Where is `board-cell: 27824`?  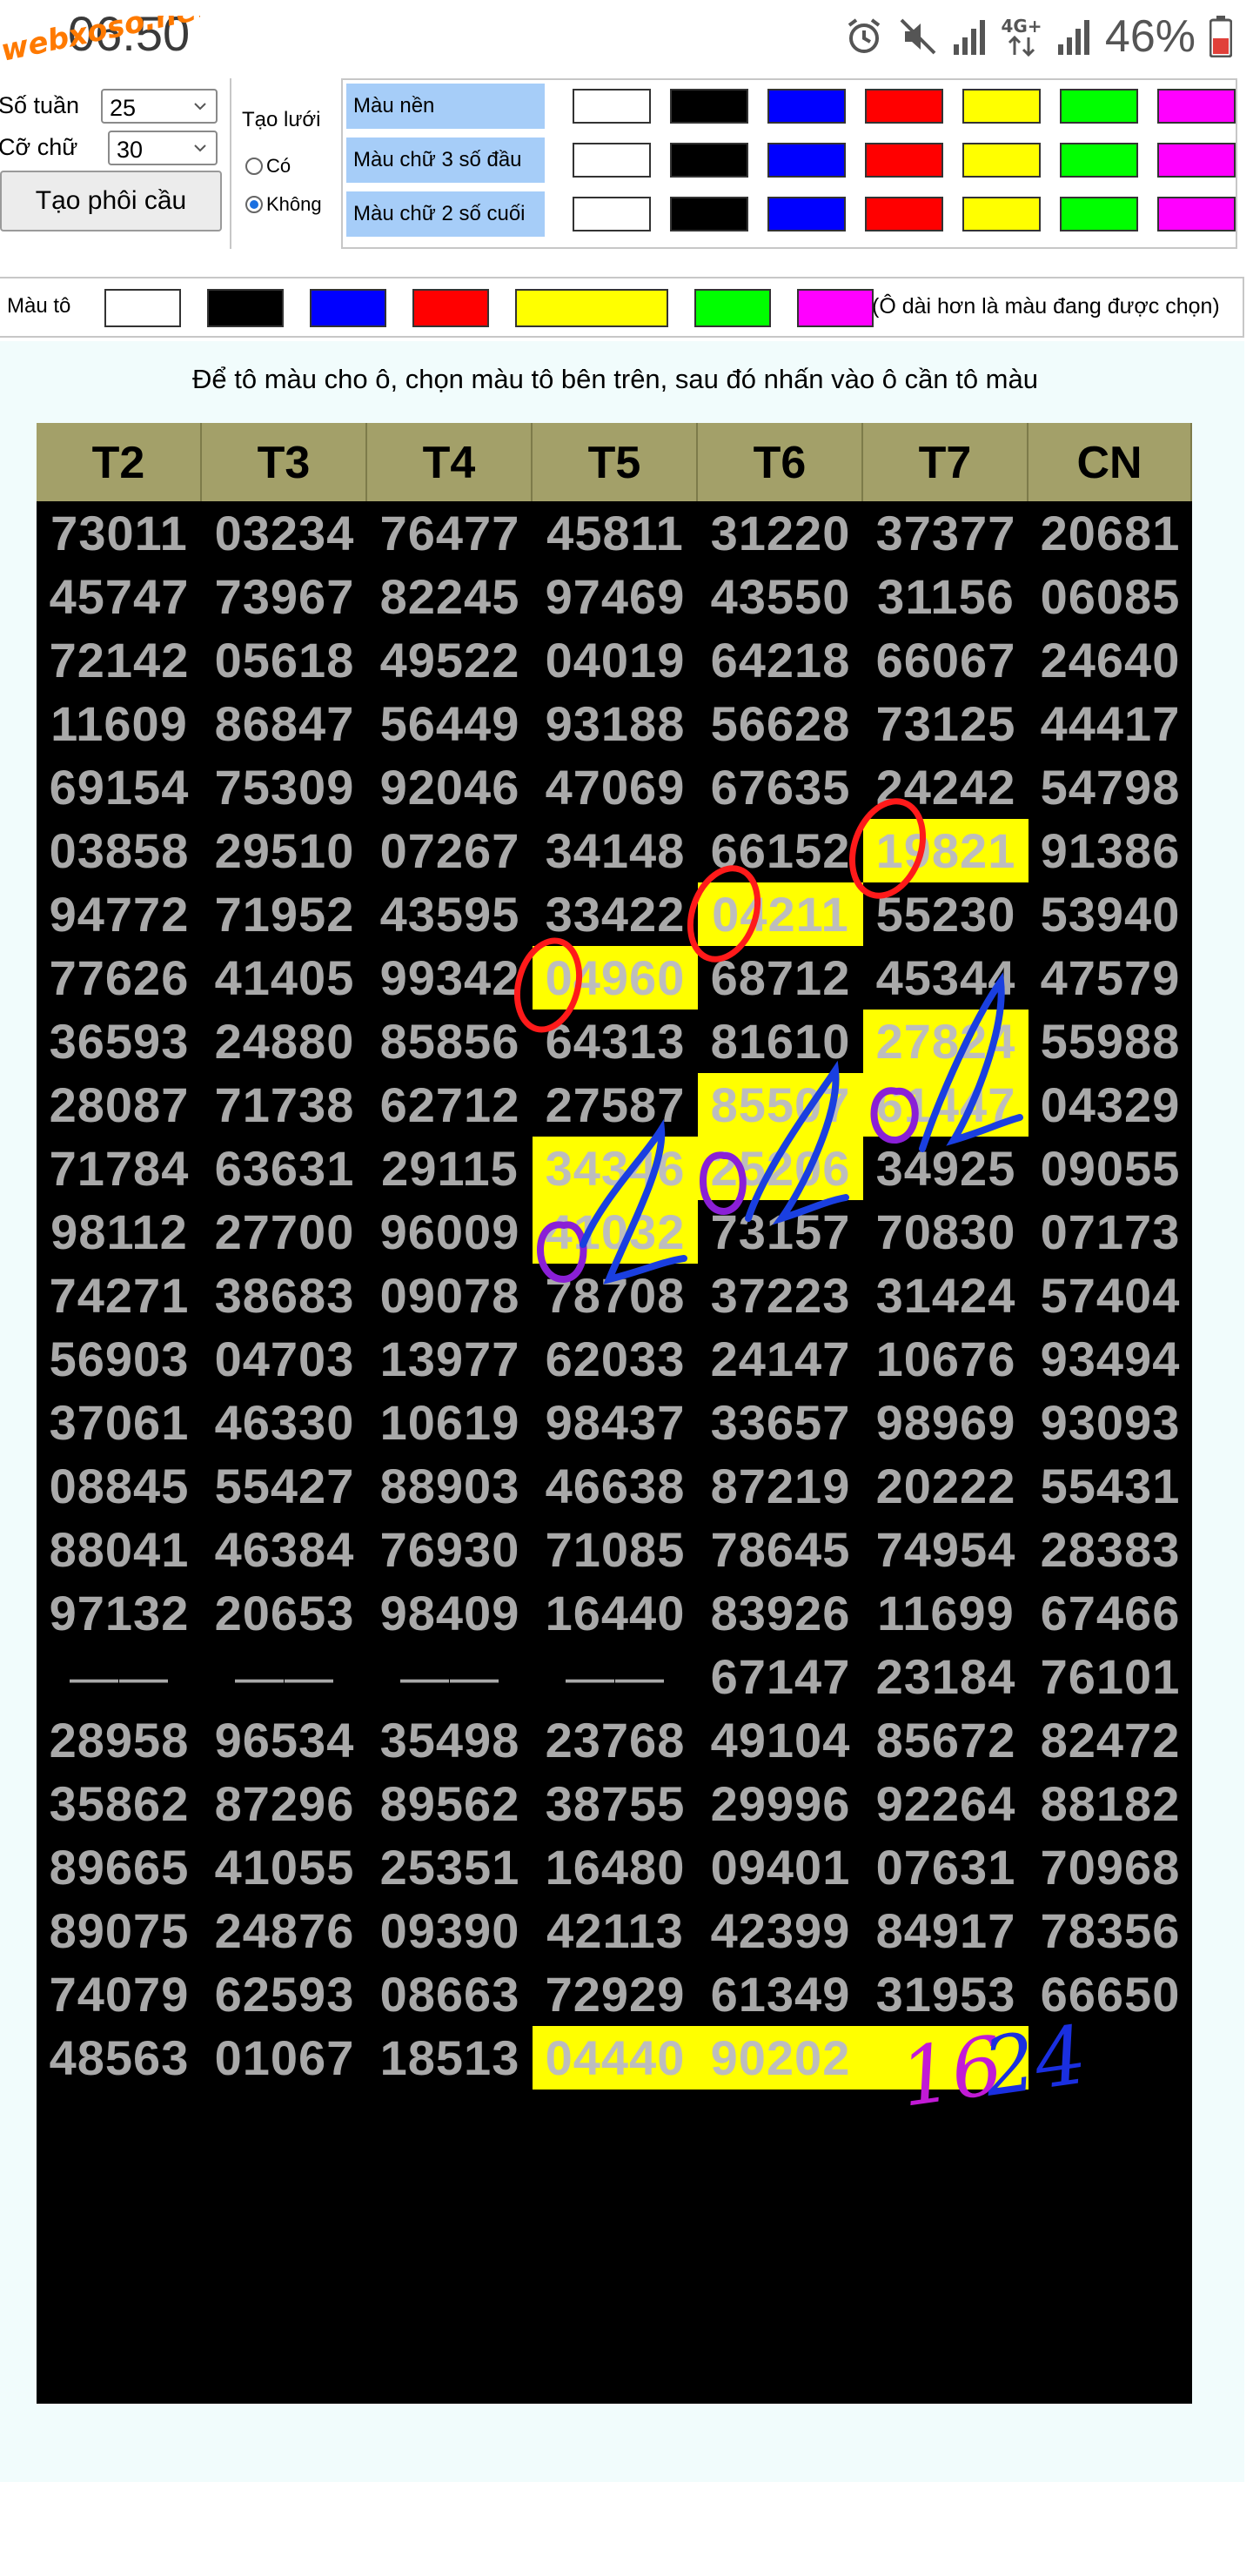
board-cell: 27824 is located at coordinates (946, 1041).